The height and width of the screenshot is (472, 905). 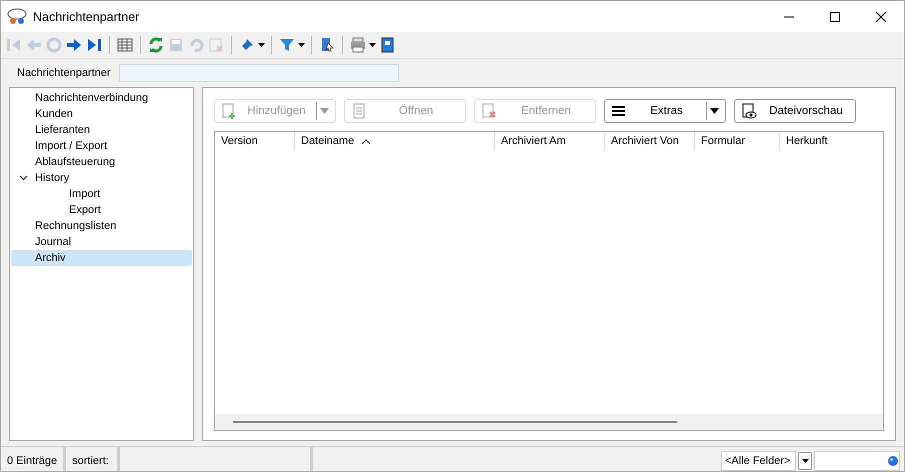 What do you see at coordinates (258, 73) in the screenshot?
I see `input-field` at bounding box center [258, 73].